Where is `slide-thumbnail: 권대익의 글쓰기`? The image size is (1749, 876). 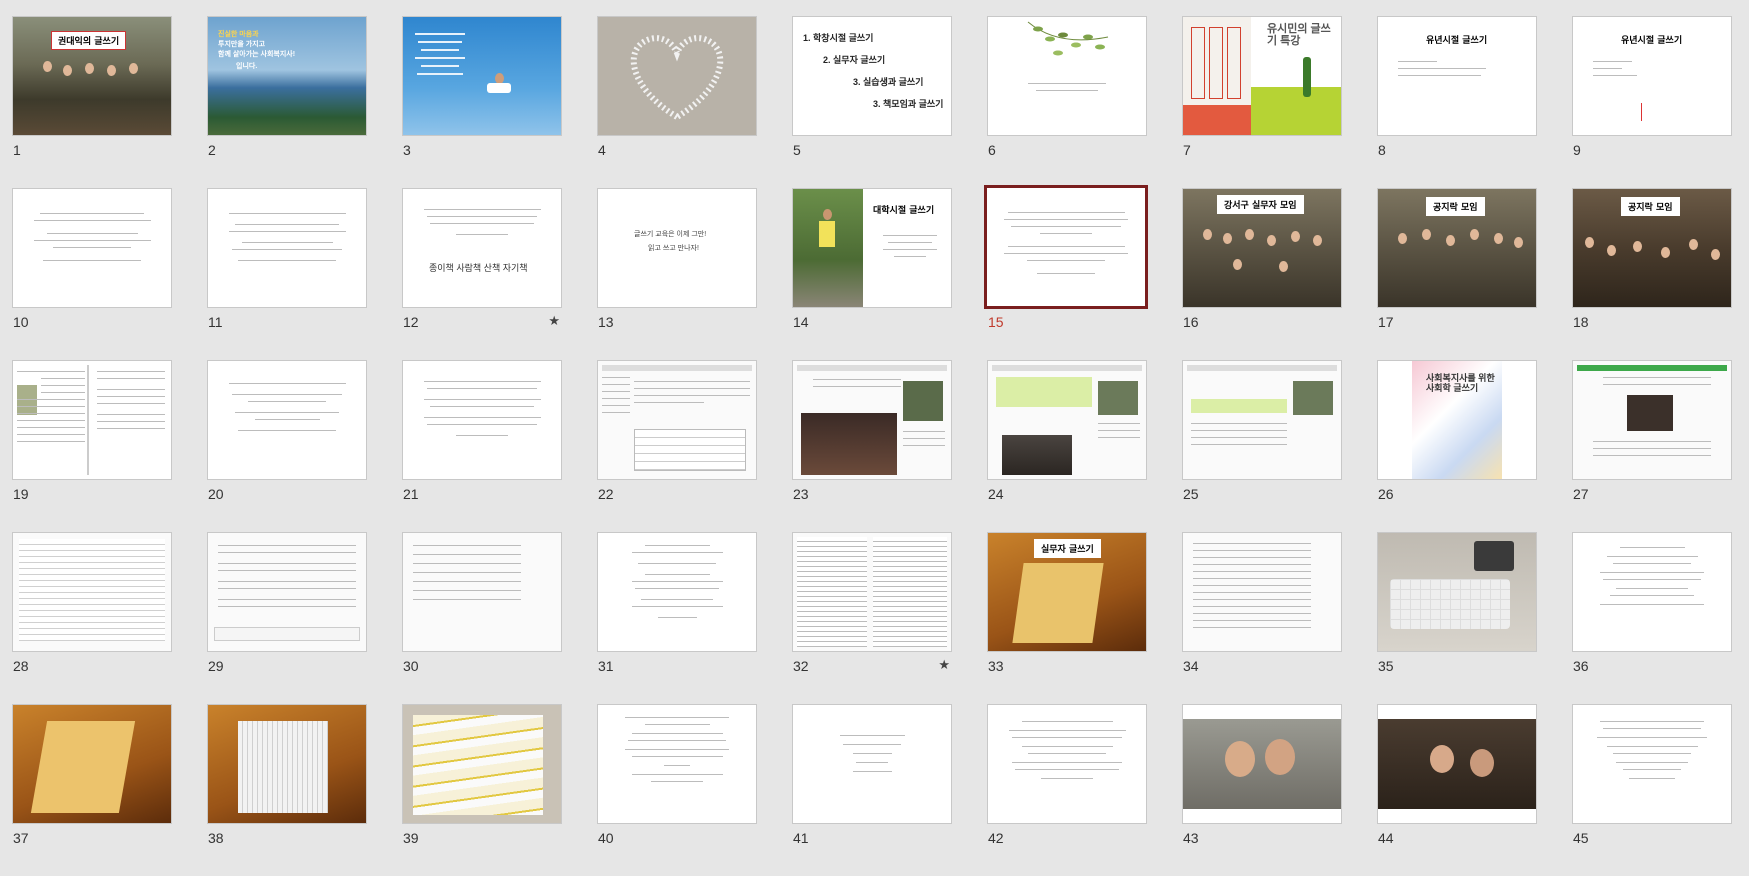 slide-thumbnail: 권대익의 글쓰기 is located at coordinates (92, 76).